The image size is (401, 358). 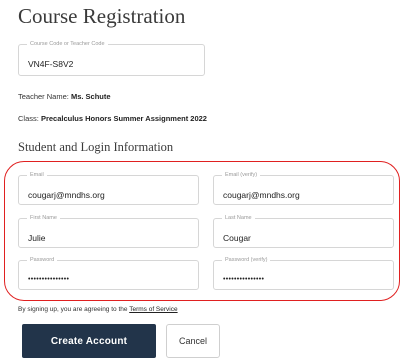 I want to click on email-label: Email, so click(x=37, y=175).